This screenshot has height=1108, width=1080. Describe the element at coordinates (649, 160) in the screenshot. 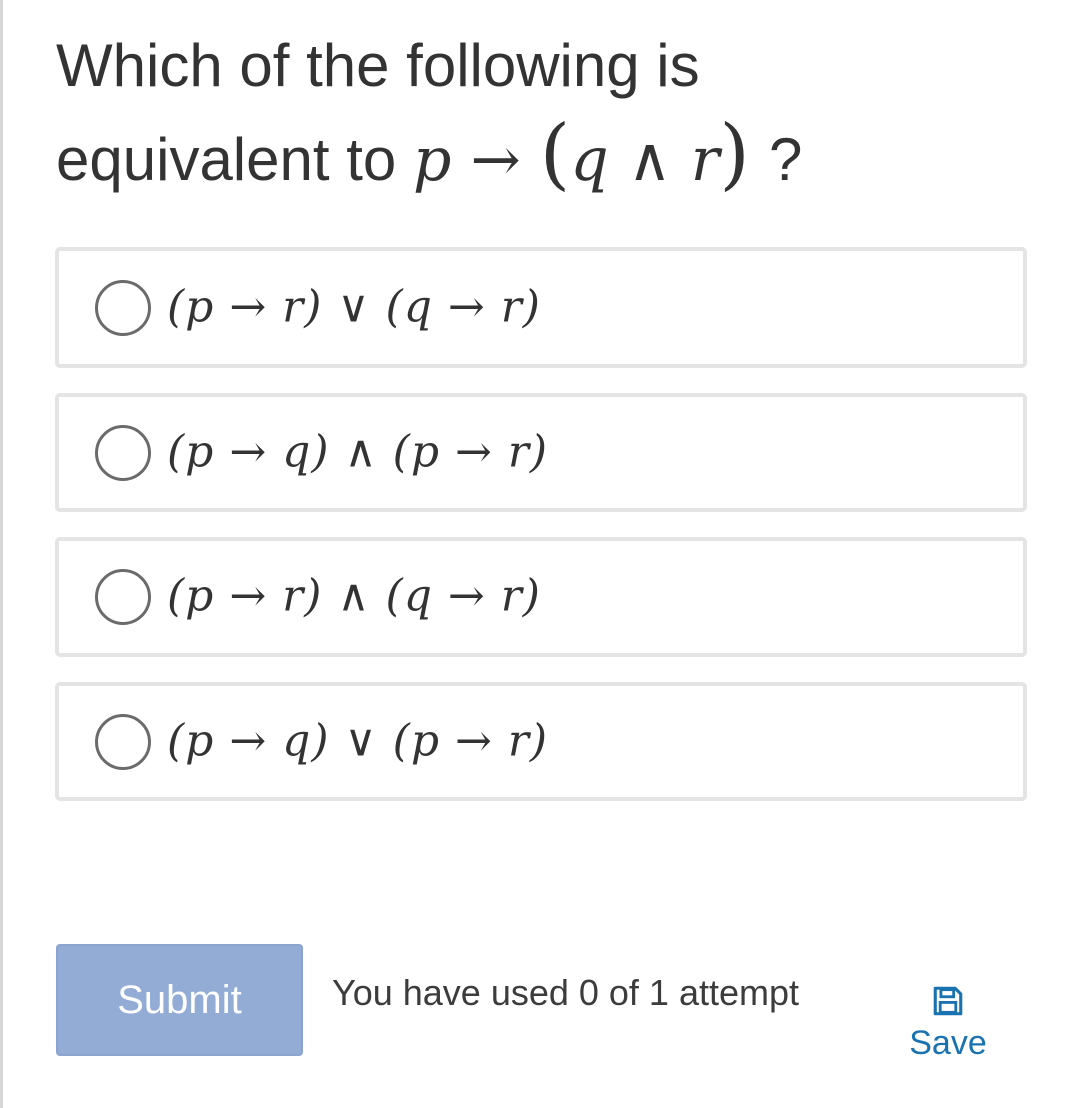

I see `formula-and: ∧` at that location.